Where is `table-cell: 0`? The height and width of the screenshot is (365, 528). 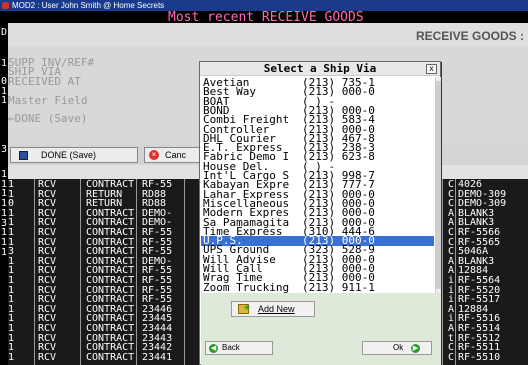 table-cell: 0 is located at coordinates (11, 204).